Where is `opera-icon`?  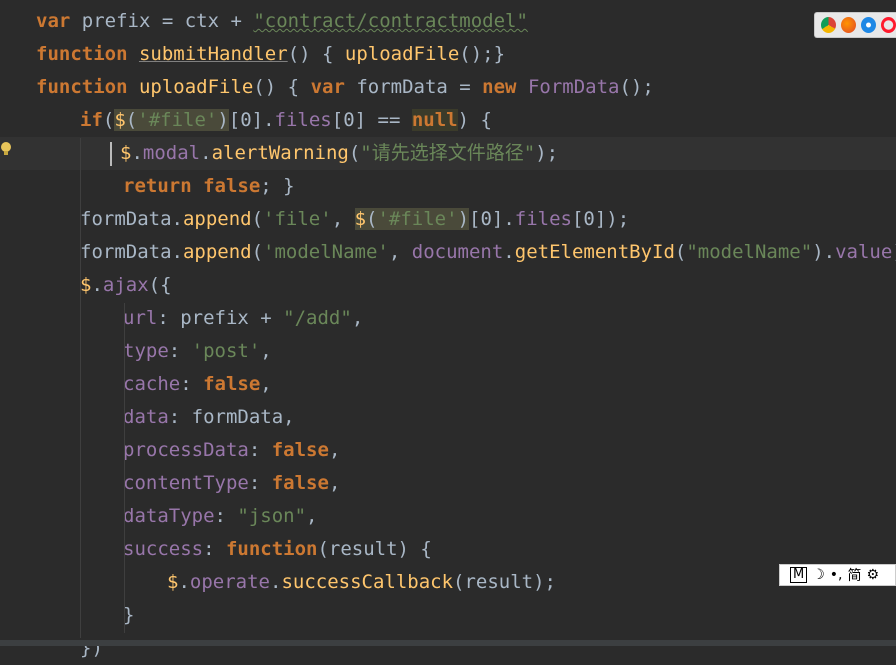
opera-icon is located at coordinates (888, 25).